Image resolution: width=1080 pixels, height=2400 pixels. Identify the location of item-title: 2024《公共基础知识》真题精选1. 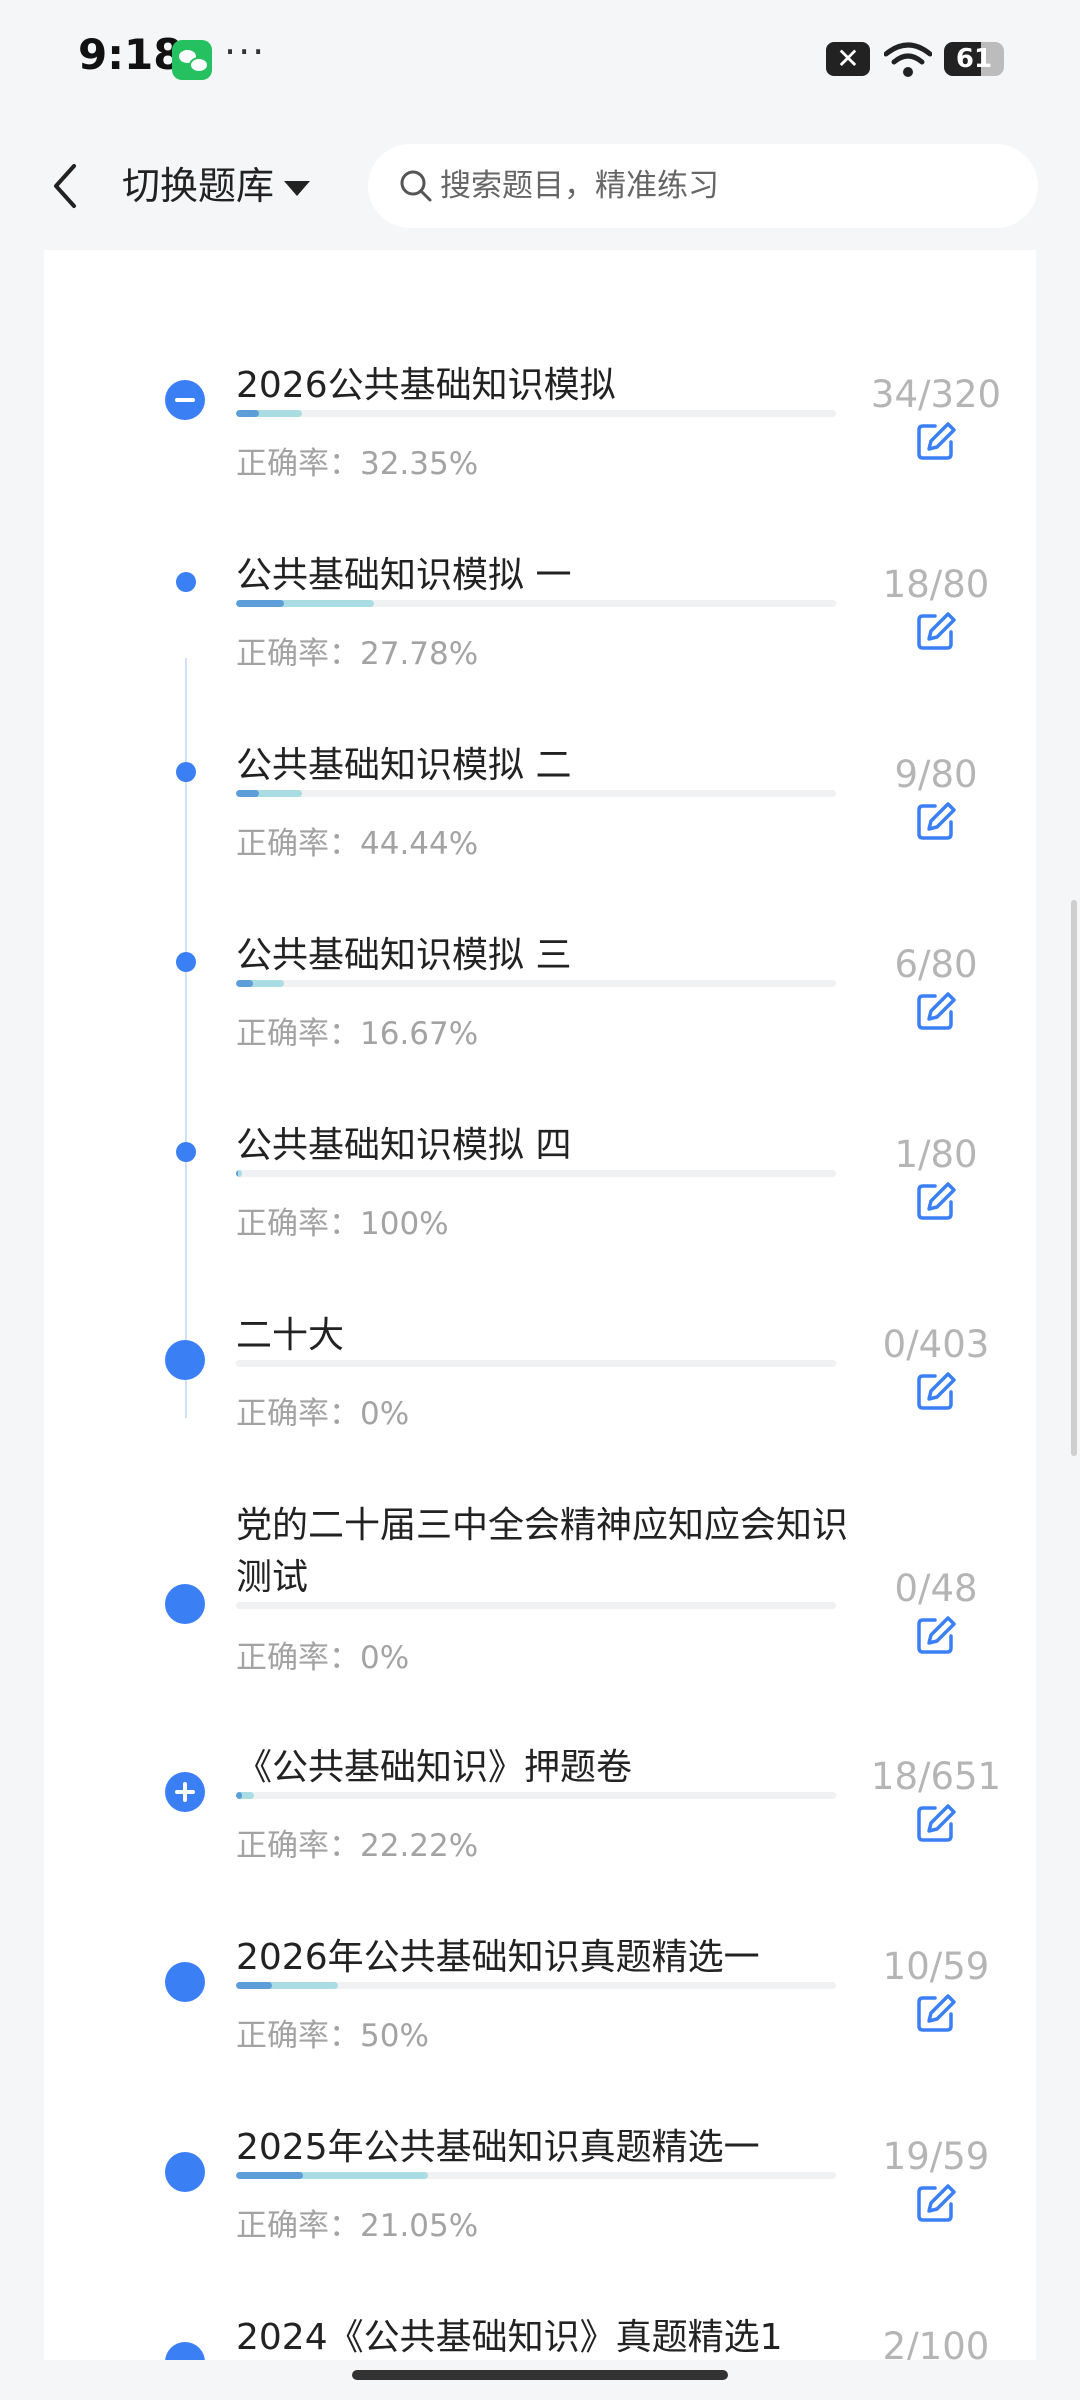
(509, 2337).